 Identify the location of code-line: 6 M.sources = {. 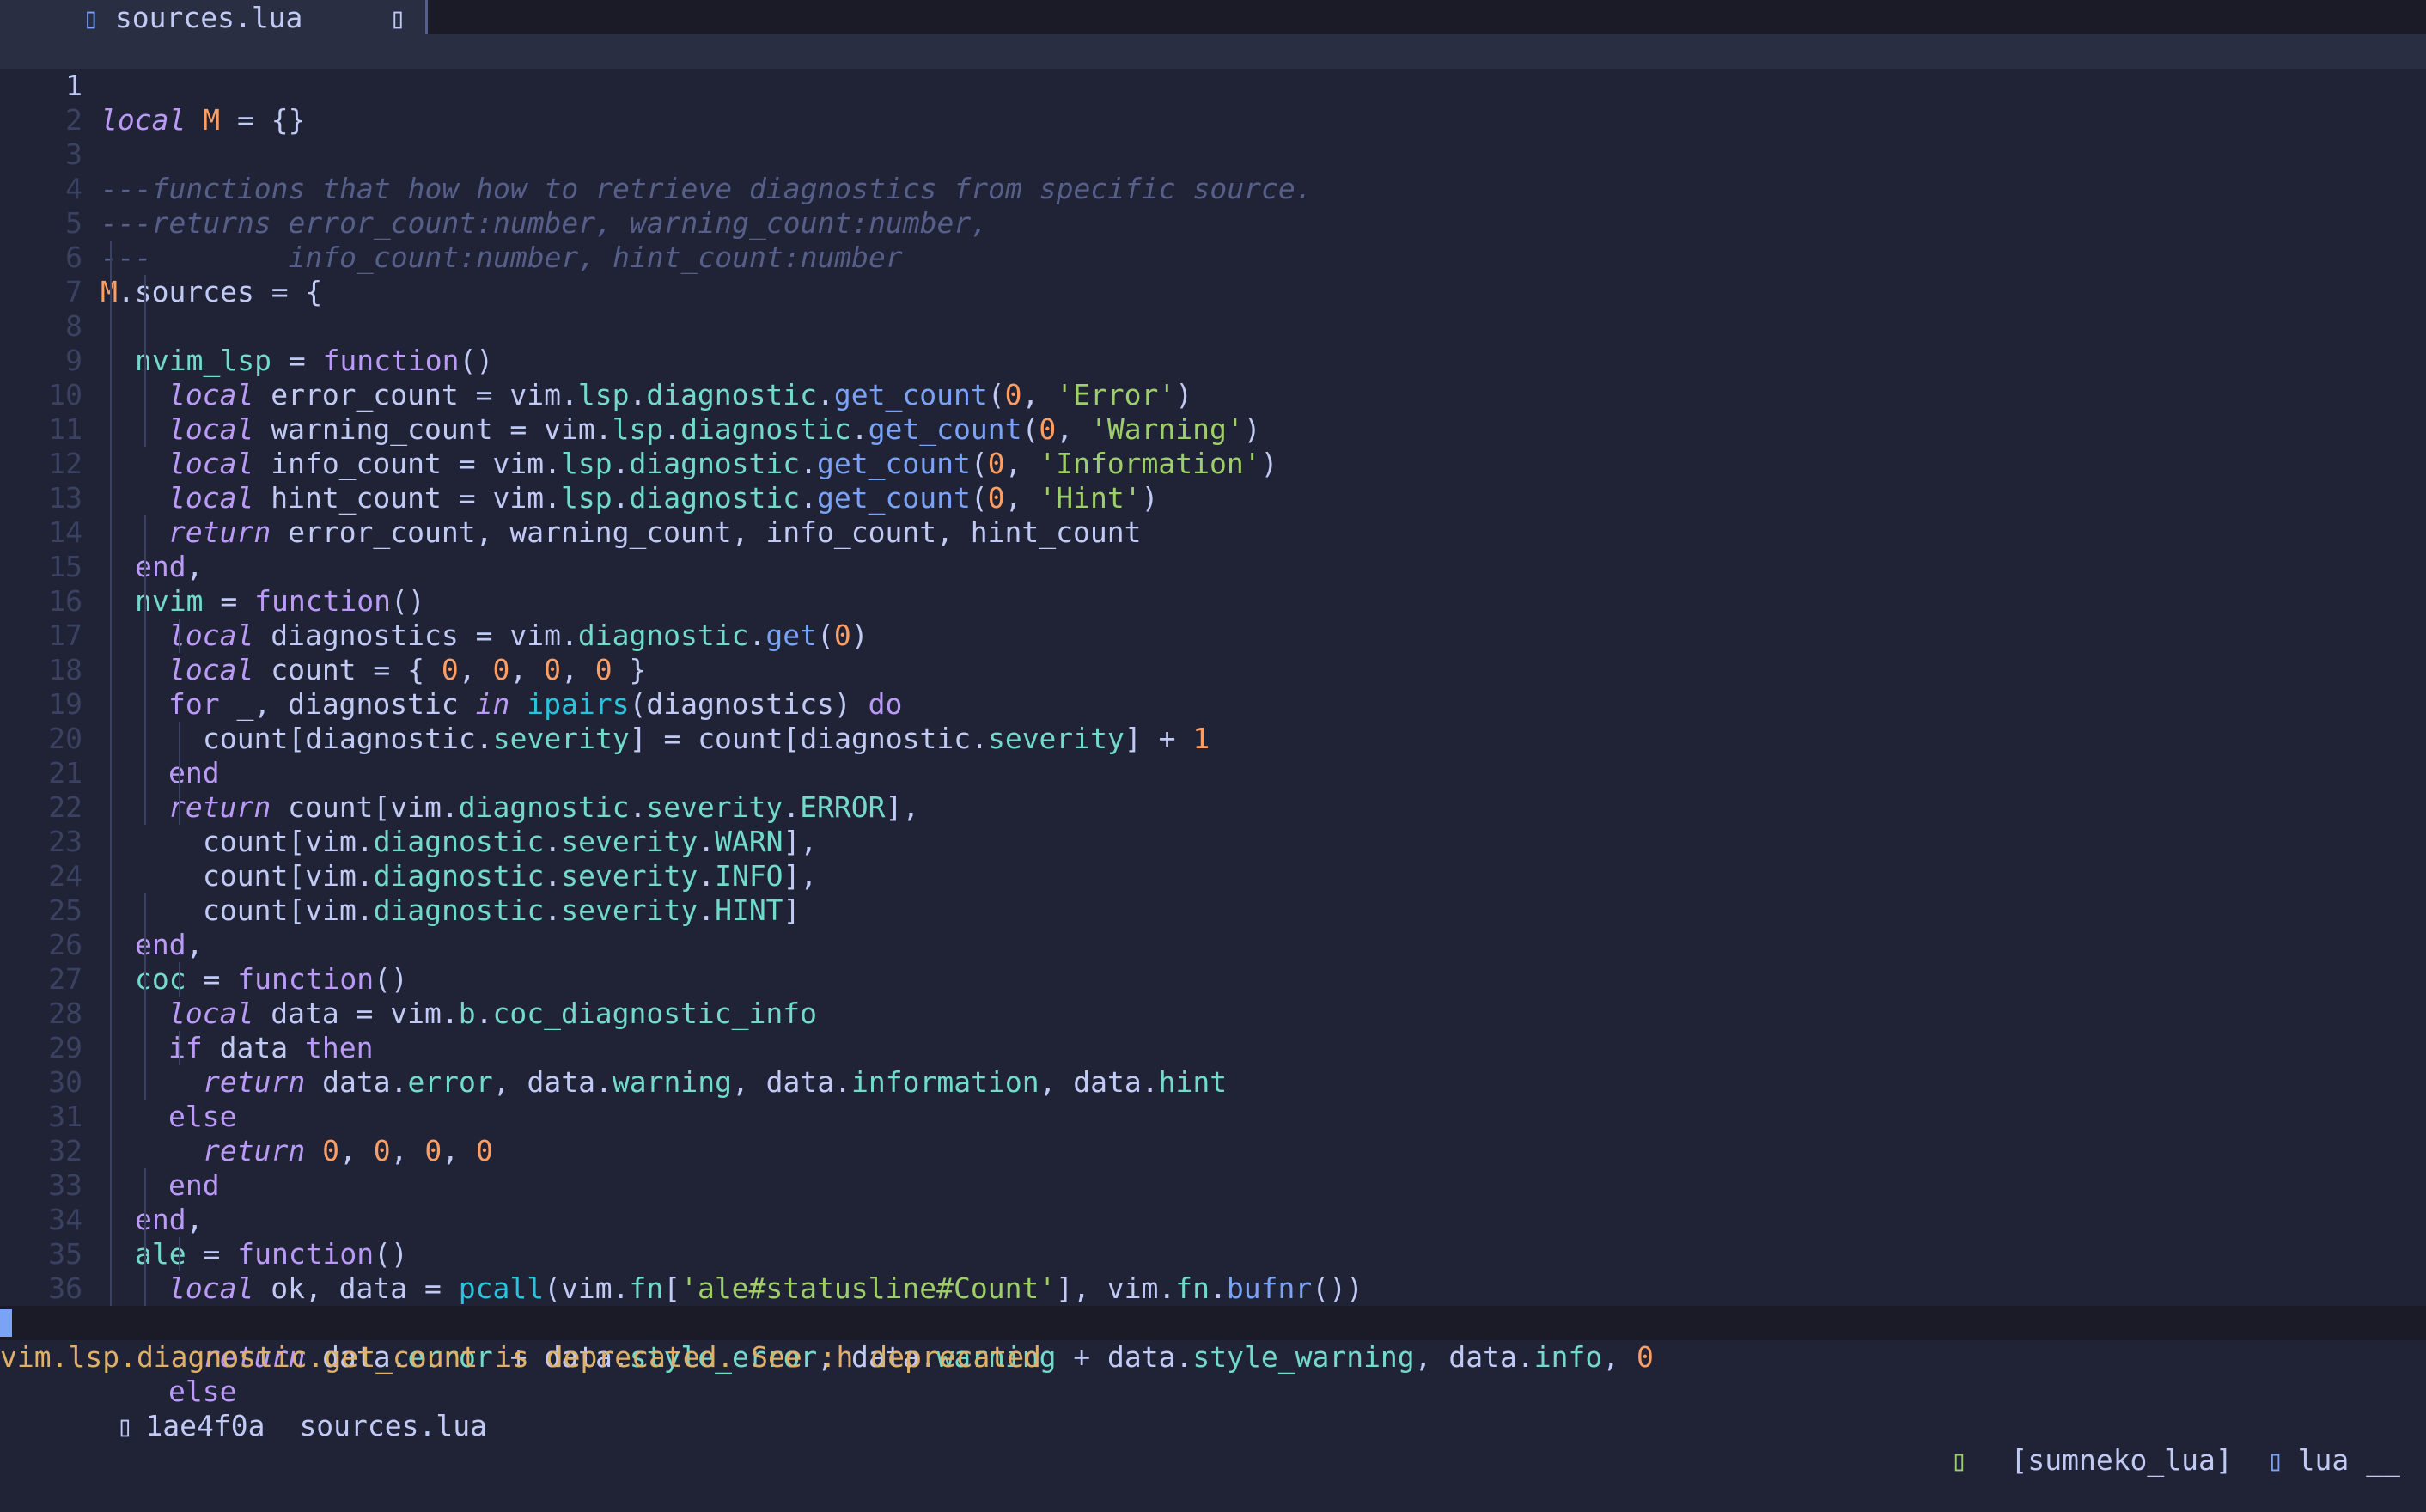
(1213, 257).